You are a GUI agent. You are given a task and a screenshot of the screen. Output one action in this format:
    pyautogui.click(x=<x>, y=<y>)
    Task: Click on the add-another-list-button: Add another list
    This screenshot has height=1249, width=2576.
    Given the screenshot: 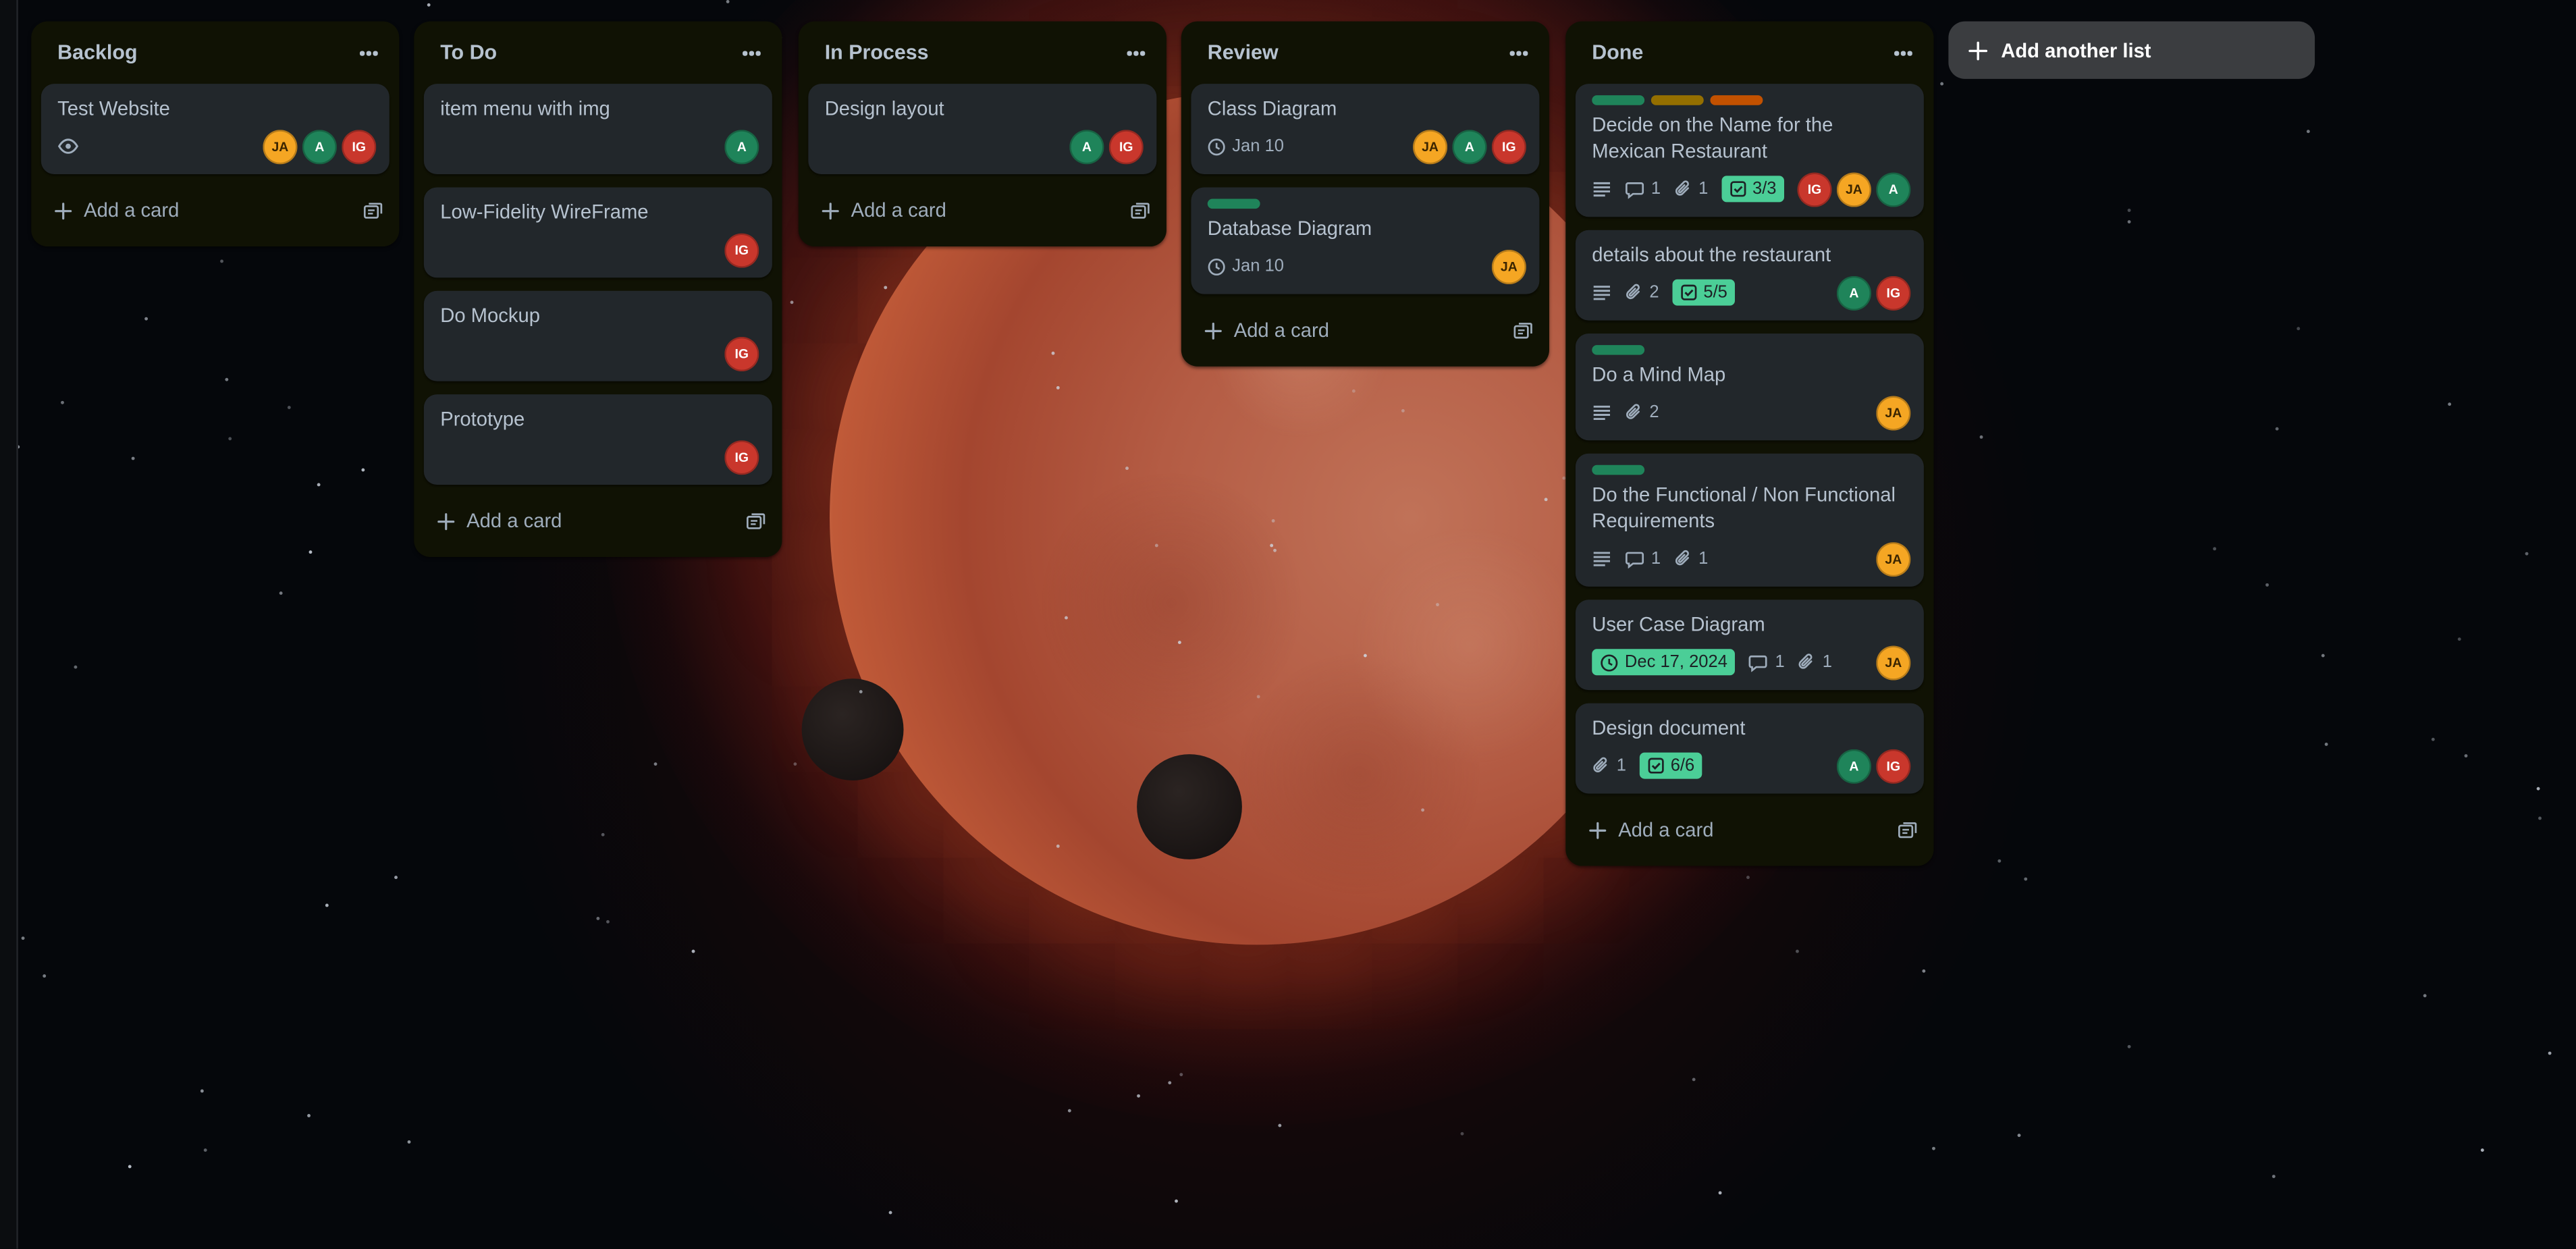 What is the action you would take?
    pyautogui.click(x=2131, y=50)
    